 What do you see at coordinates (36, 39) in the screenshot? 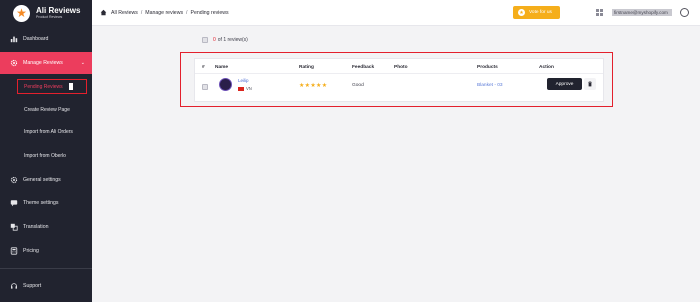
I see `sidebar-item-label: Dashboard` at bounding box center [36, 39].